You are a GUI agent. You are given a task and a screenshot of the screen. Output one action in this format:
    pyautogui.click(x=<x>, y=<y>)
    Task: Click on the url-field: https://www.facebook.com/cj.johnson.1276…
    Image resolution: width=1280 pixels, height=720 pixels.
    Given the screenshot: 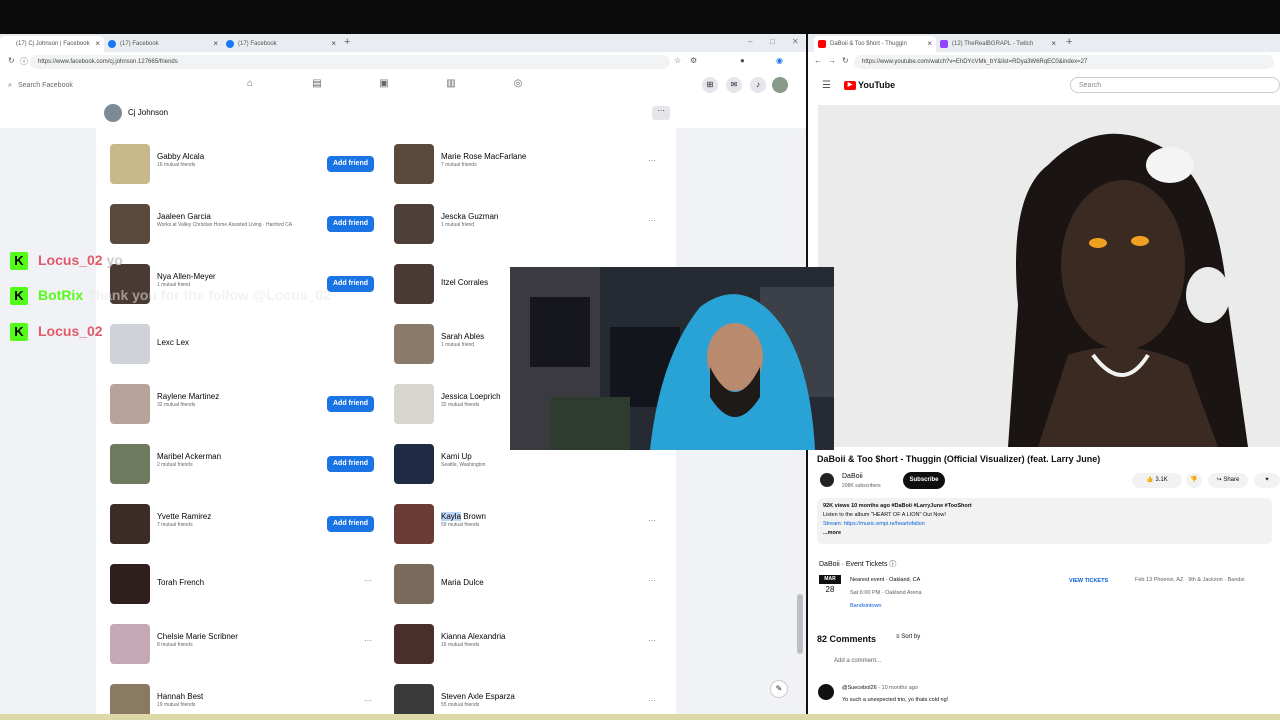 What is the action you would take?
    pyautogui.click(x=350, y=62)
    